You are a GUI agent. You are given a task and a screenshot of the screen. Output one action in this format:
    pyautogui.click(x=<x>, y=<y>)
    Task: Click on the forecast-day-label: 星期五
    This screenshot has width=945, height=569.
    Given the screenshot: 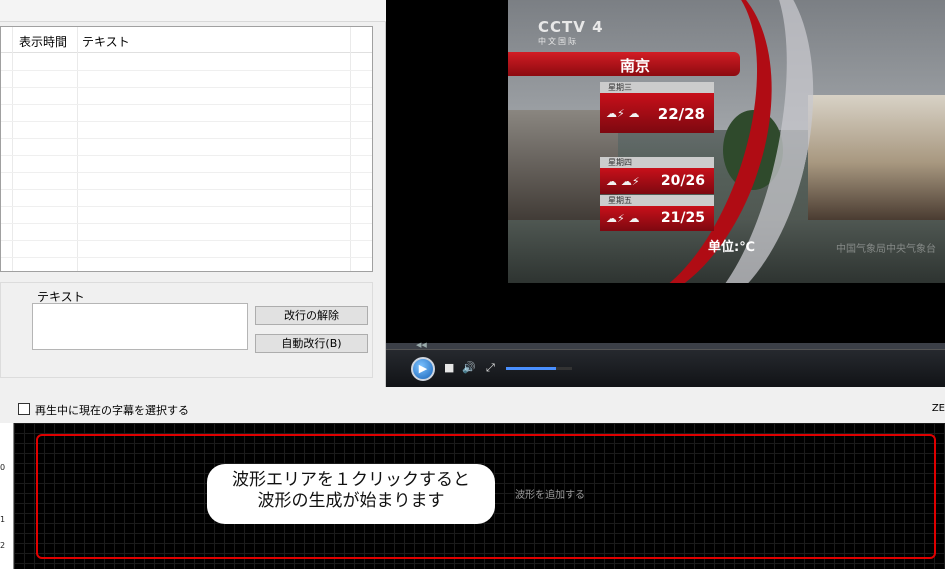 What is the action you would take?
    pyautogui.click(x=657, y=200)
    